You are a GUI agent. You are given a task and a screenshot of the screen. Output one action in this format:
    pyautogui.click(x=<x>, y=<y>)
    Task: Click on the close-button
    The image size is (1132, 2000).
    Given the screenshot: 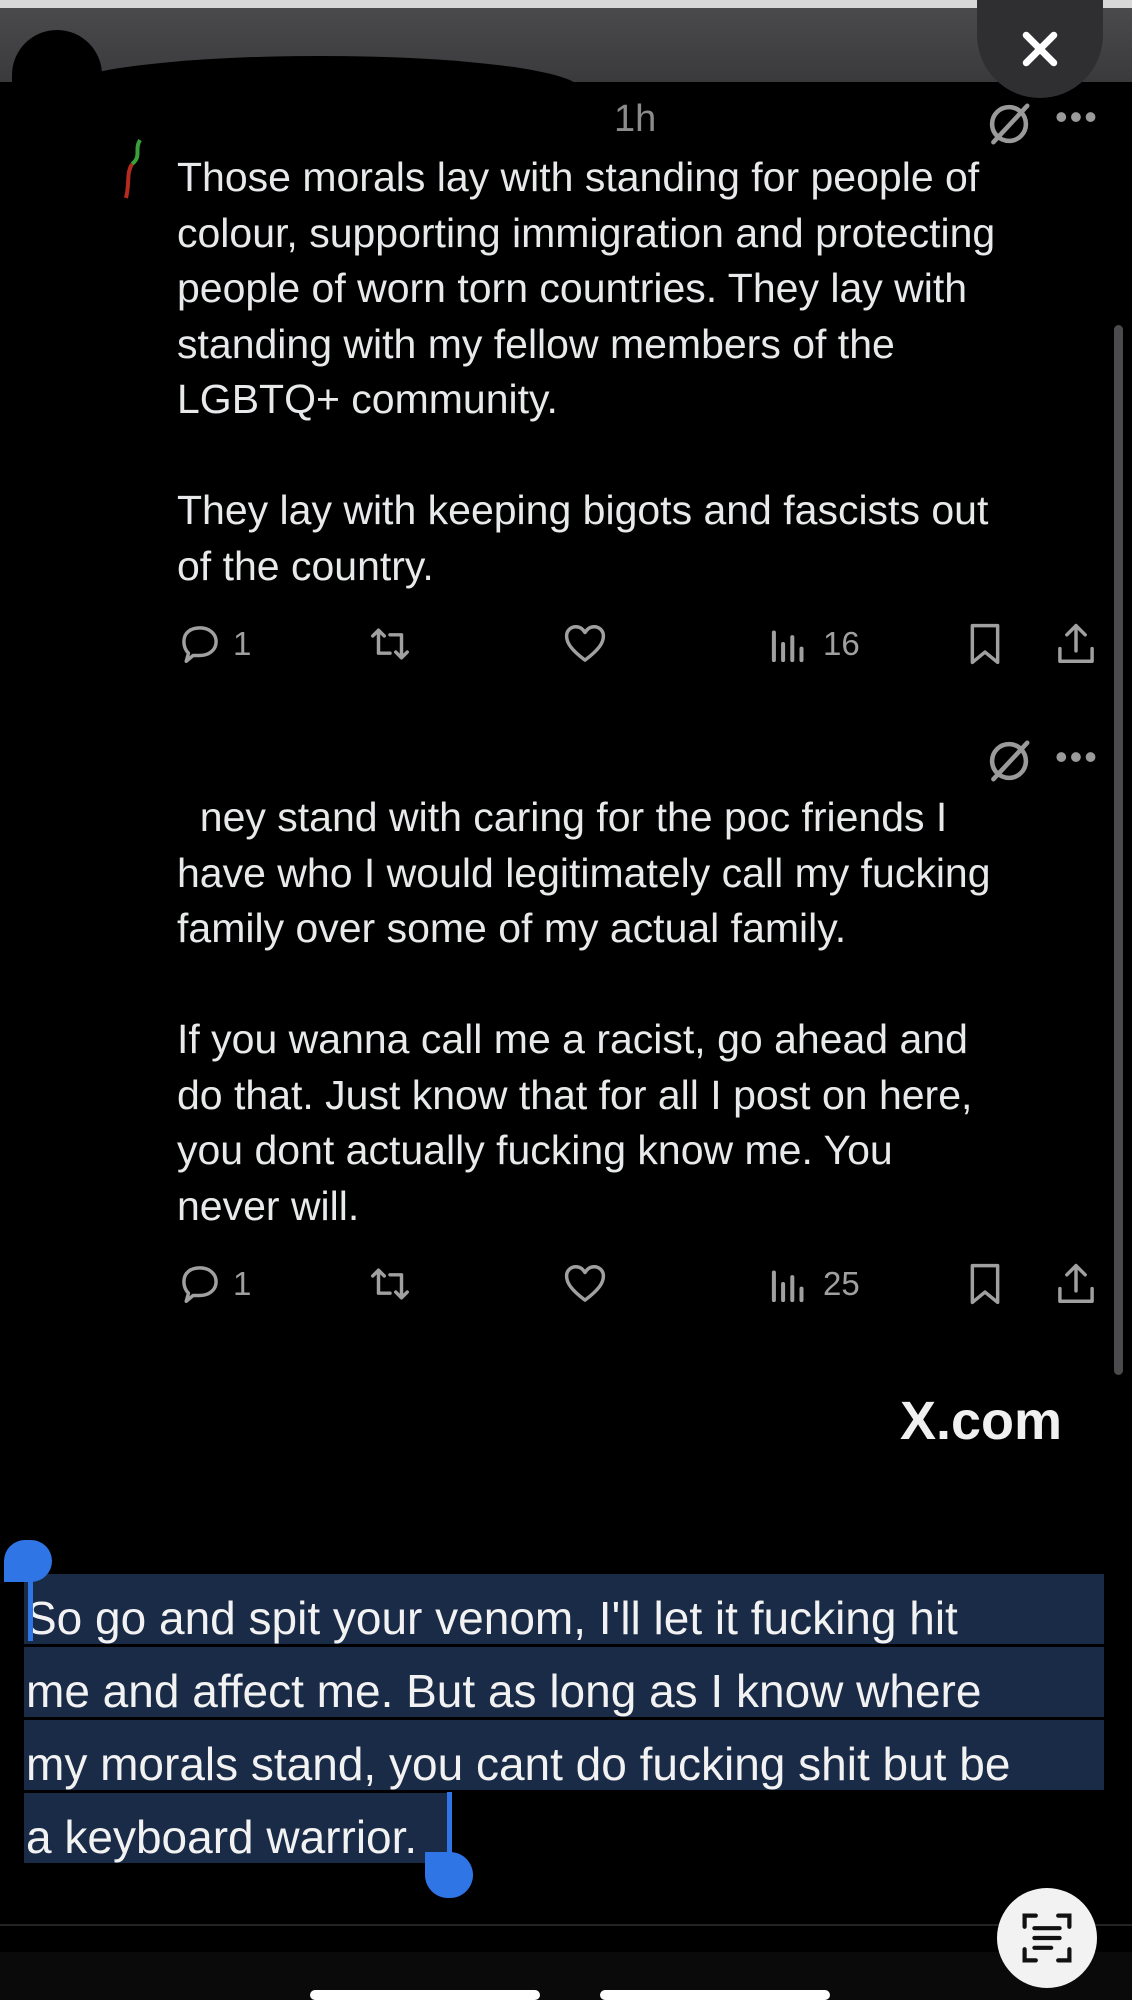 What is the action you would take?
    pyautogui.click(x=1040, y=49)
    